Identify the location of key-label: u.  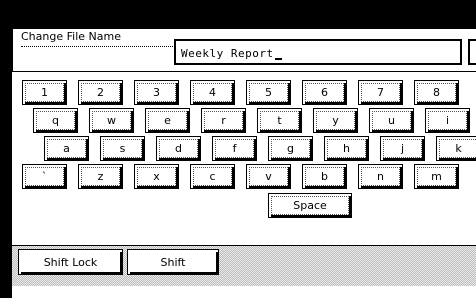
(391, 120).